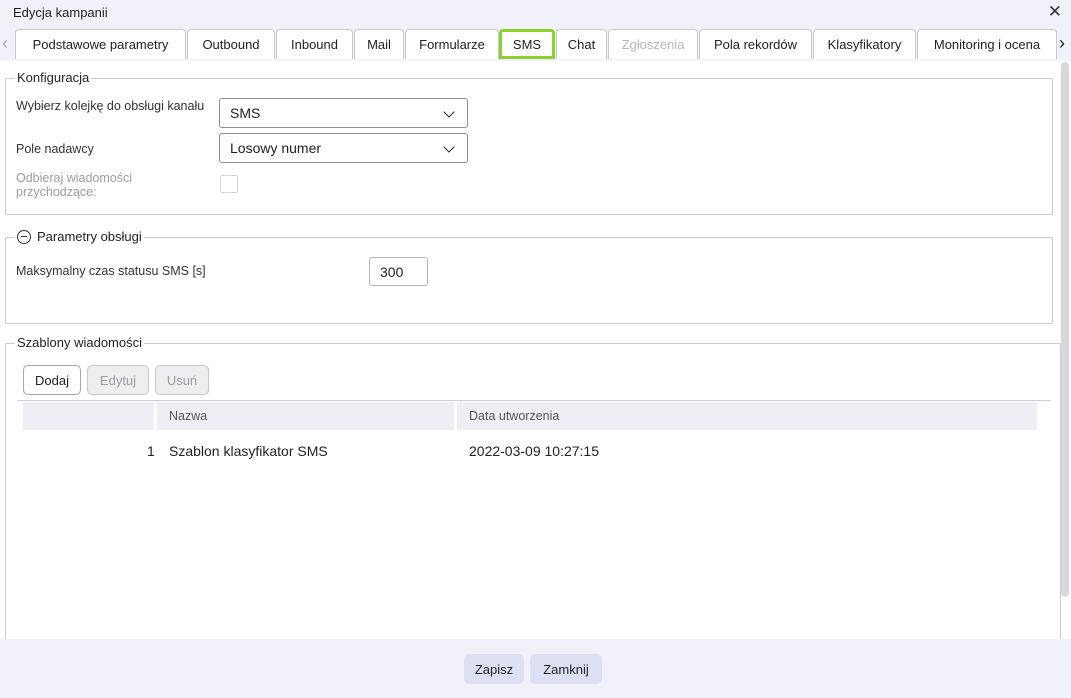 The image size is (1071, 698). Describe the element at coordinates (80, 342) in the screenshot. I see `szablony-legend: Szablony wiadomości` at that location.